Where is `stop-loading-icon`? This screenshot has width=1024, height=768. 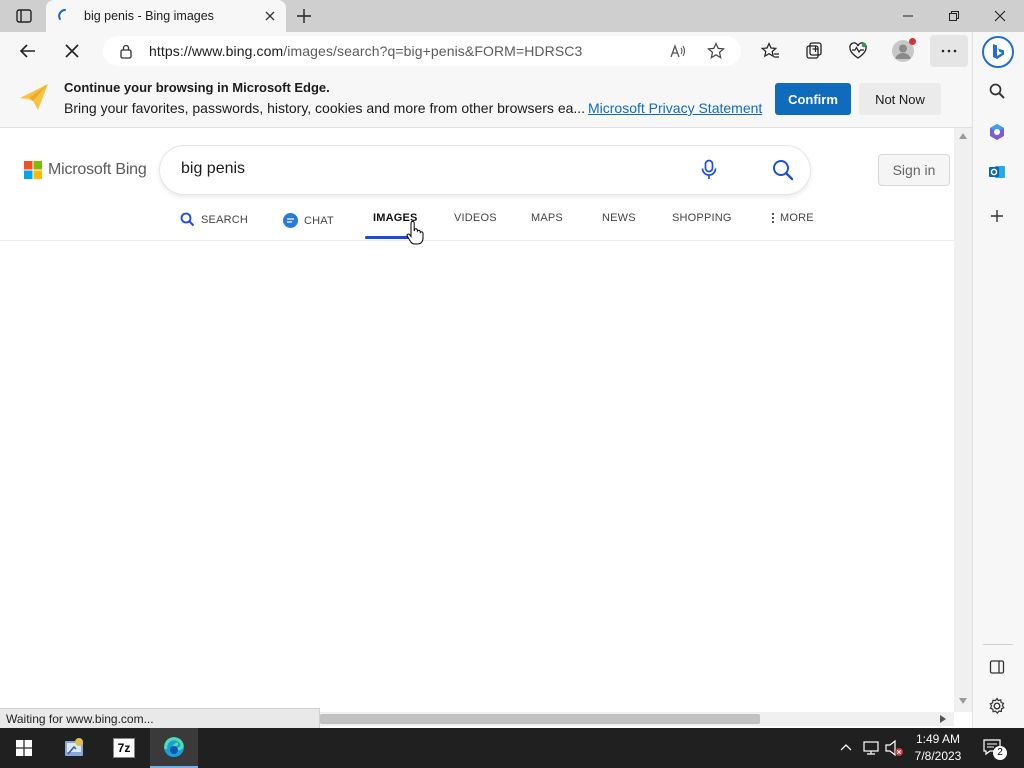
stop-loading-icon is located at coordinates (72, 51).